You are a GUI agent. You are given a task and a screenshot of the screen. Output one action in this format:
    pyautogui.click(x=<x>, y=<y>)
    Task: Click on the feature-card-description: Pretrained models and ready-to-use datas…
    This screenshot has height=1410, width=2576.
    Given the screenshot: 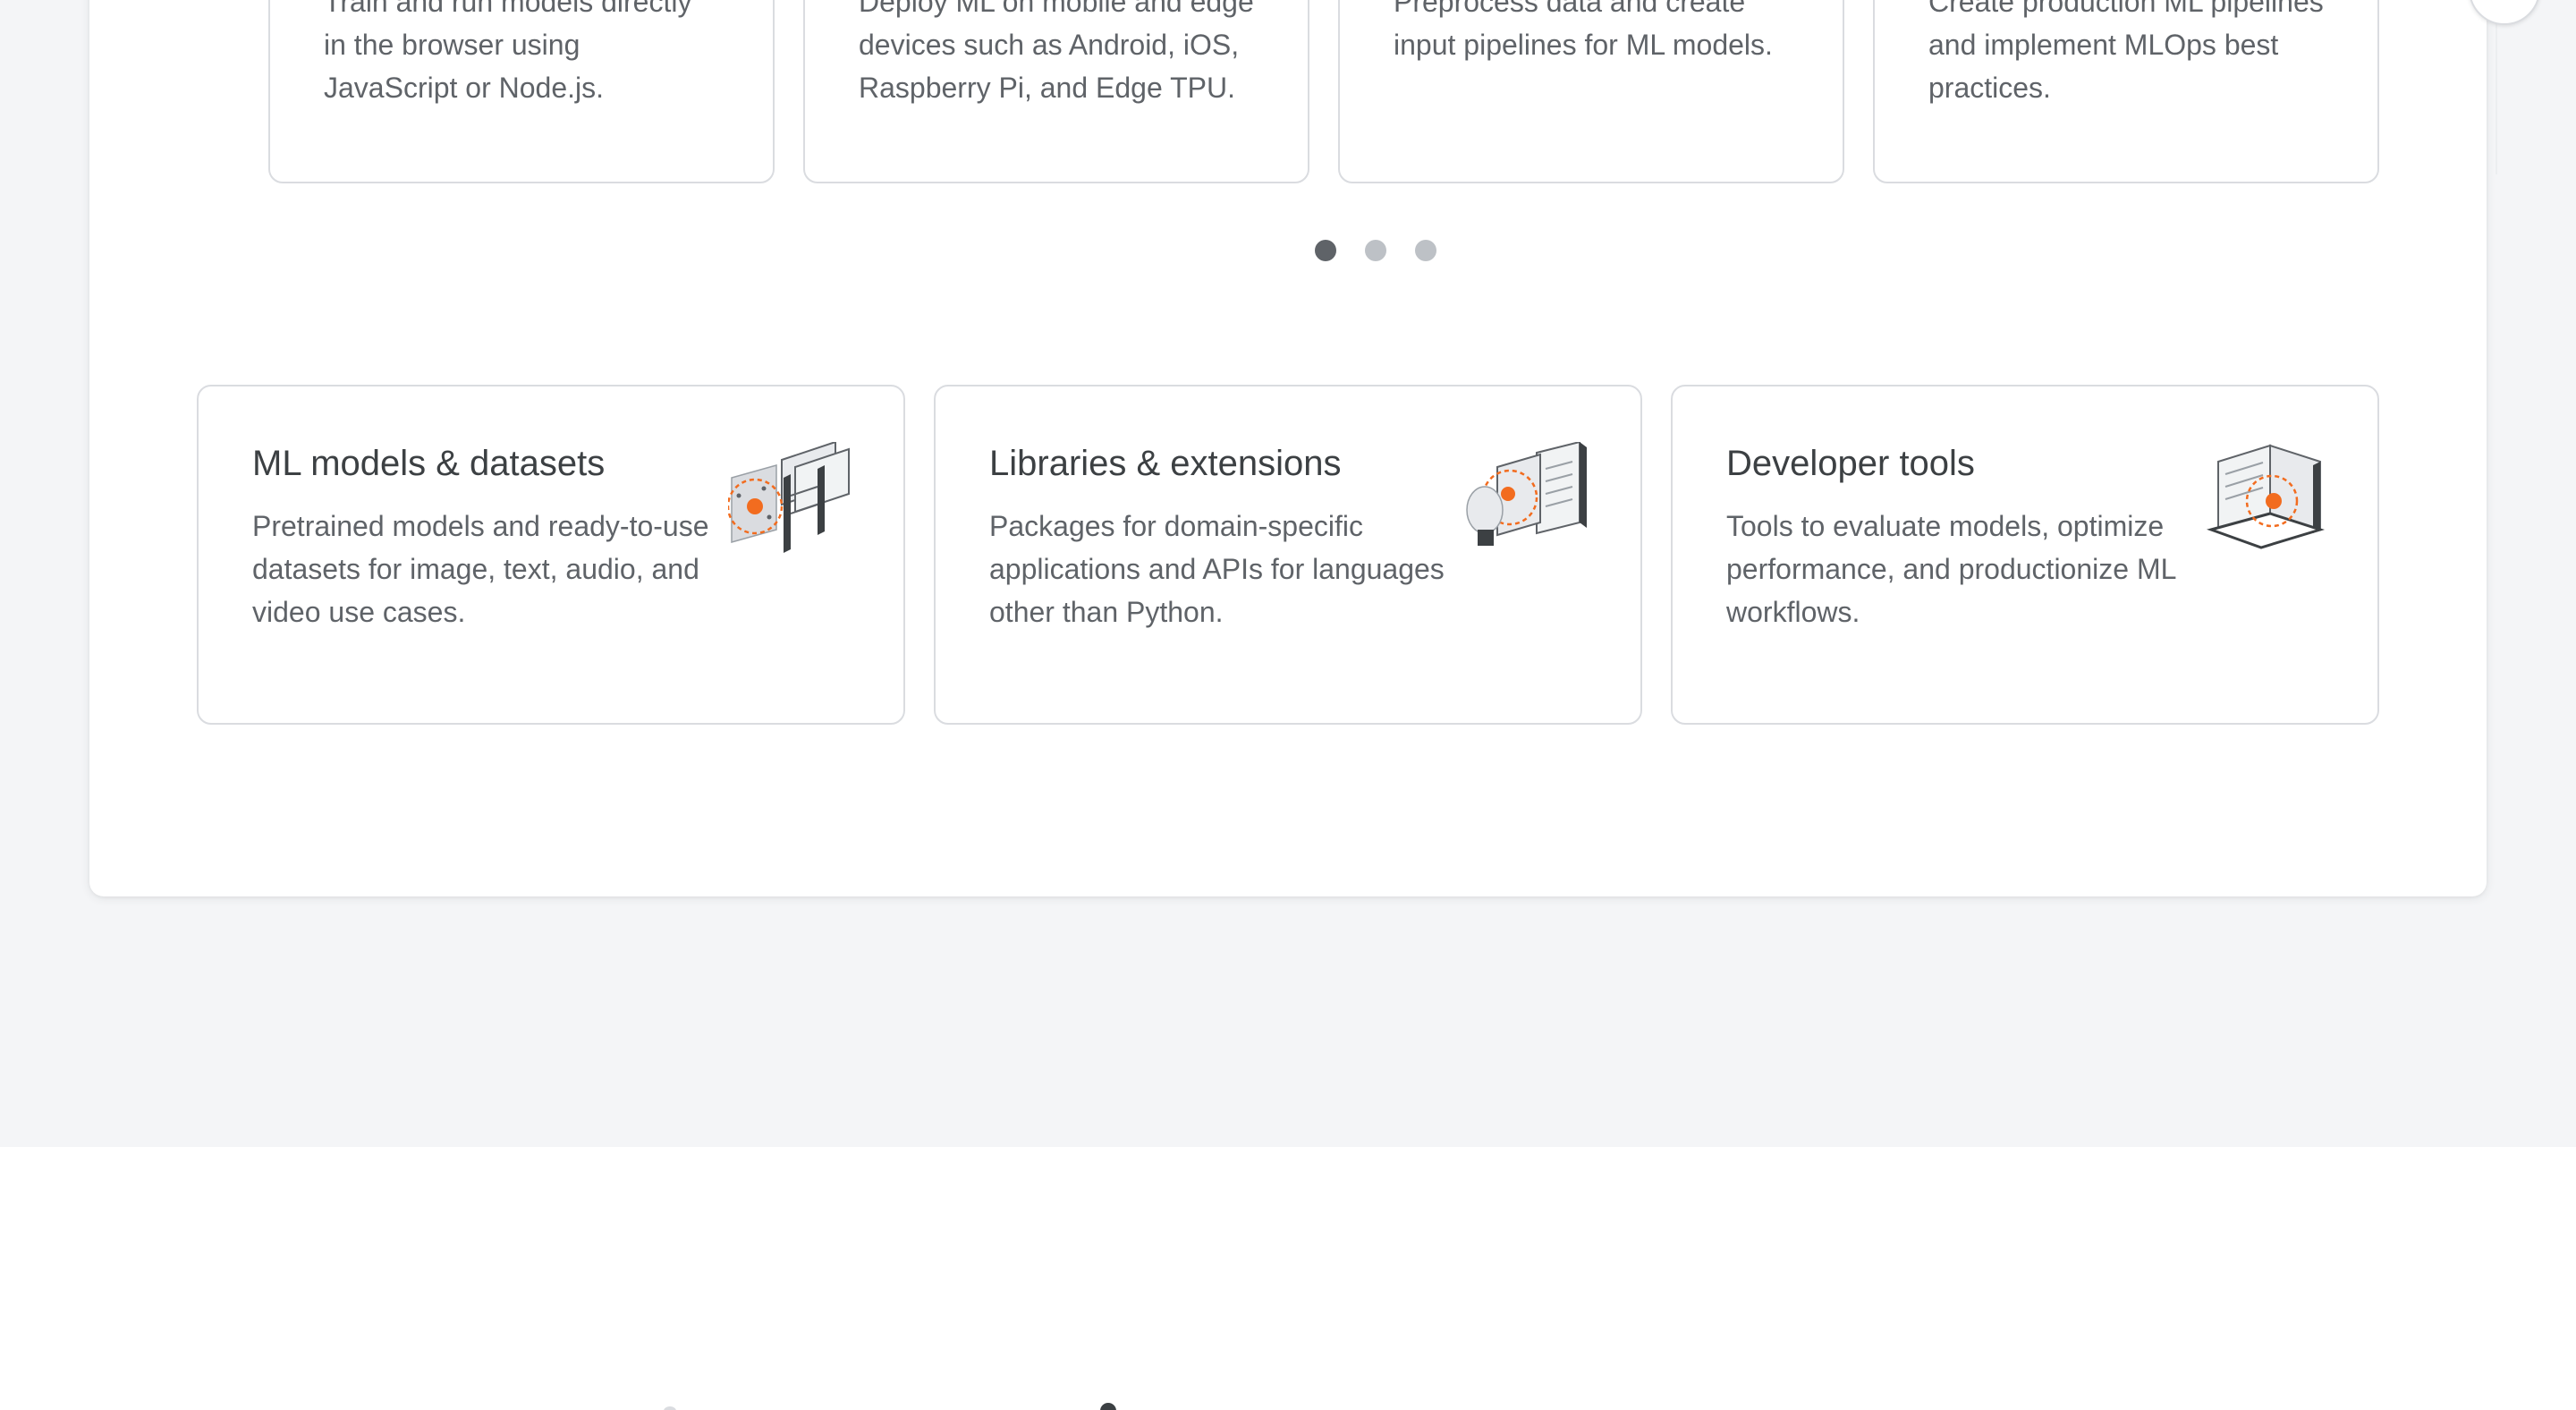 What is the action you would take?
    pyautogui.click(x=480, y=569)
    